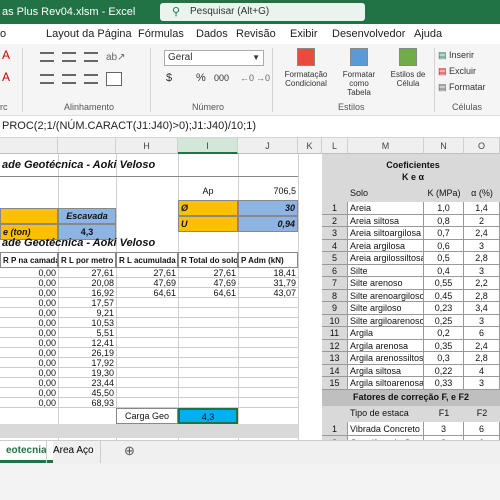 The height and width of the screenshot is (500, 500). Describe the element at coordinates (129, 452) in the screenshot. I see `add-sheet-icon: ⊕` at that location.